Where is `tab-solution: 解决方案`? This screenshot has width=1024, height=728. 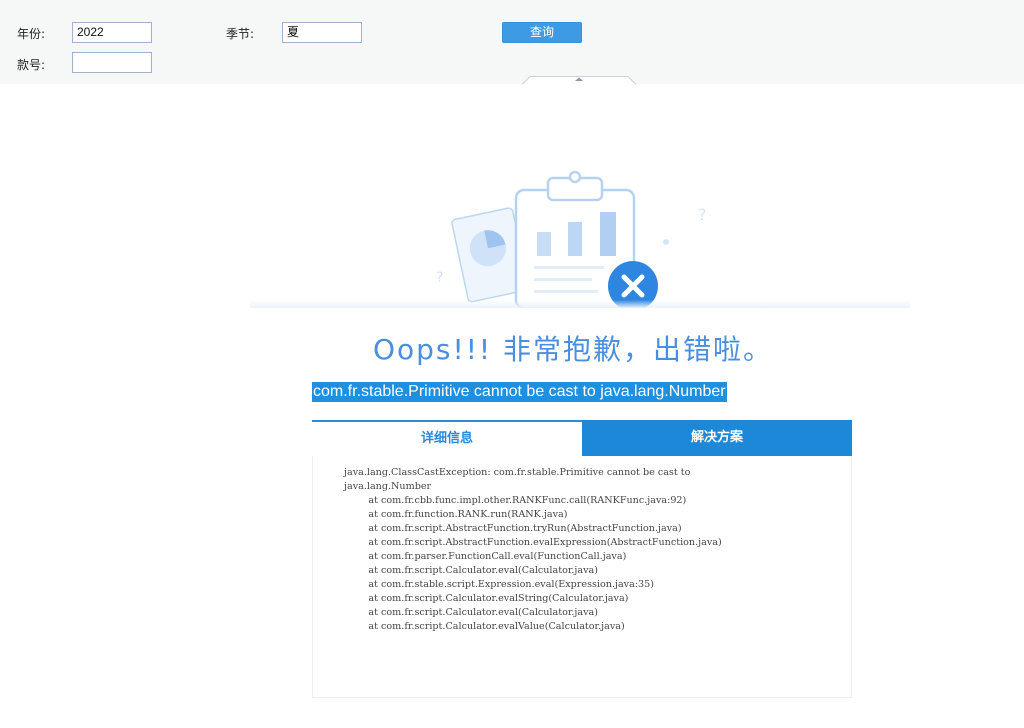
tab-solution: 解决方案 is located at coordinates (717, 438).